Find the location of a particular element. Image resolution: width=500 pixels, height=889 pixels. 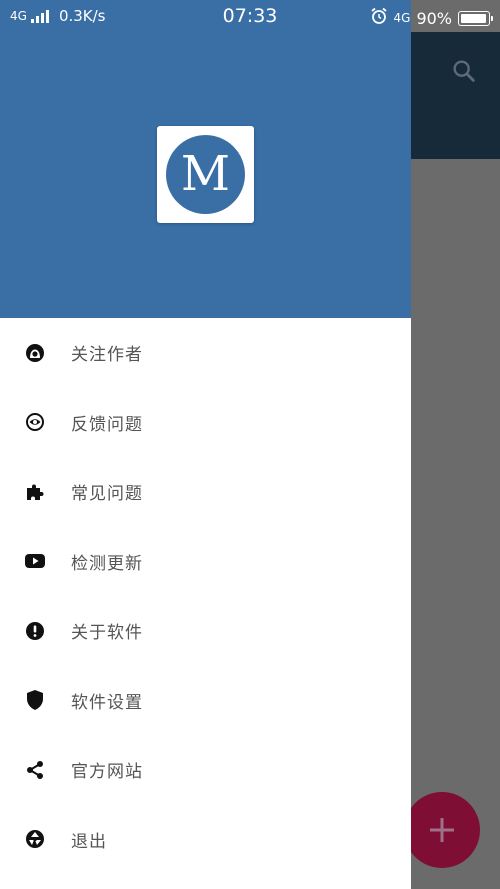

app-logo: M is located at coordinates (205, 174).